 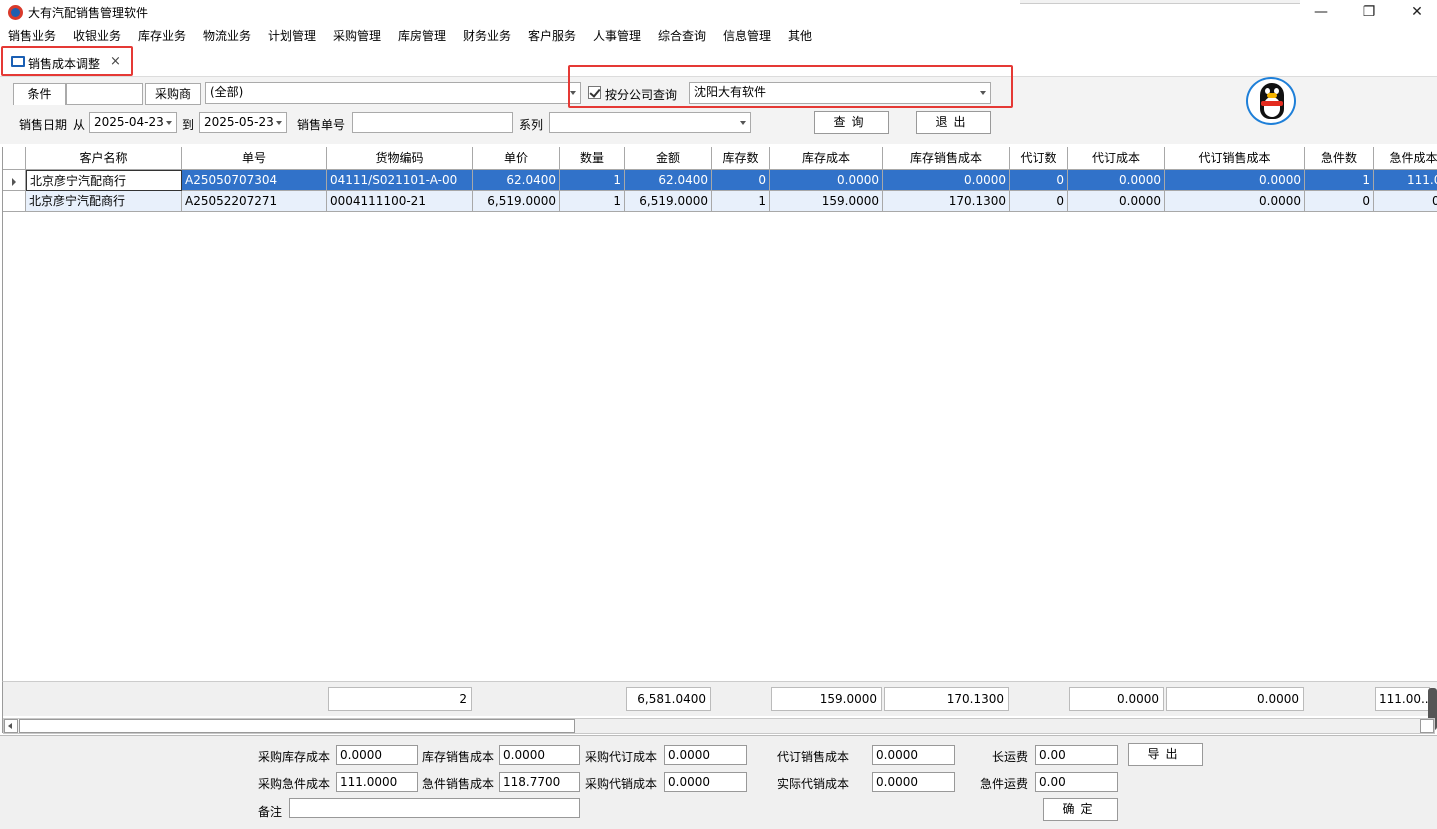 I want to click on current-row-arrow-icon, so click(x=14, y=182).